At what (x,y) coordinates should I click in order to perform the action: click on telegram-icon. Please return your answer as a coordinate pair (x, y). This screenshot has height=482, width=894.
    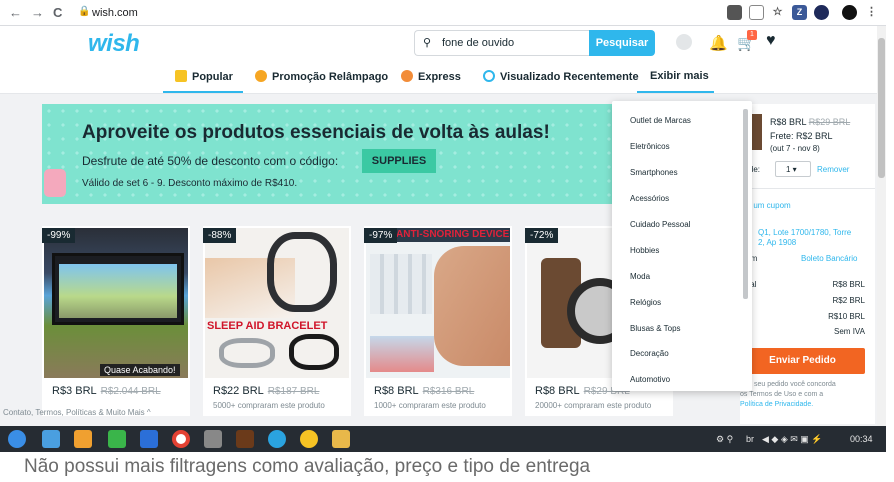
    Looking at the image, I should click on (277, 439).